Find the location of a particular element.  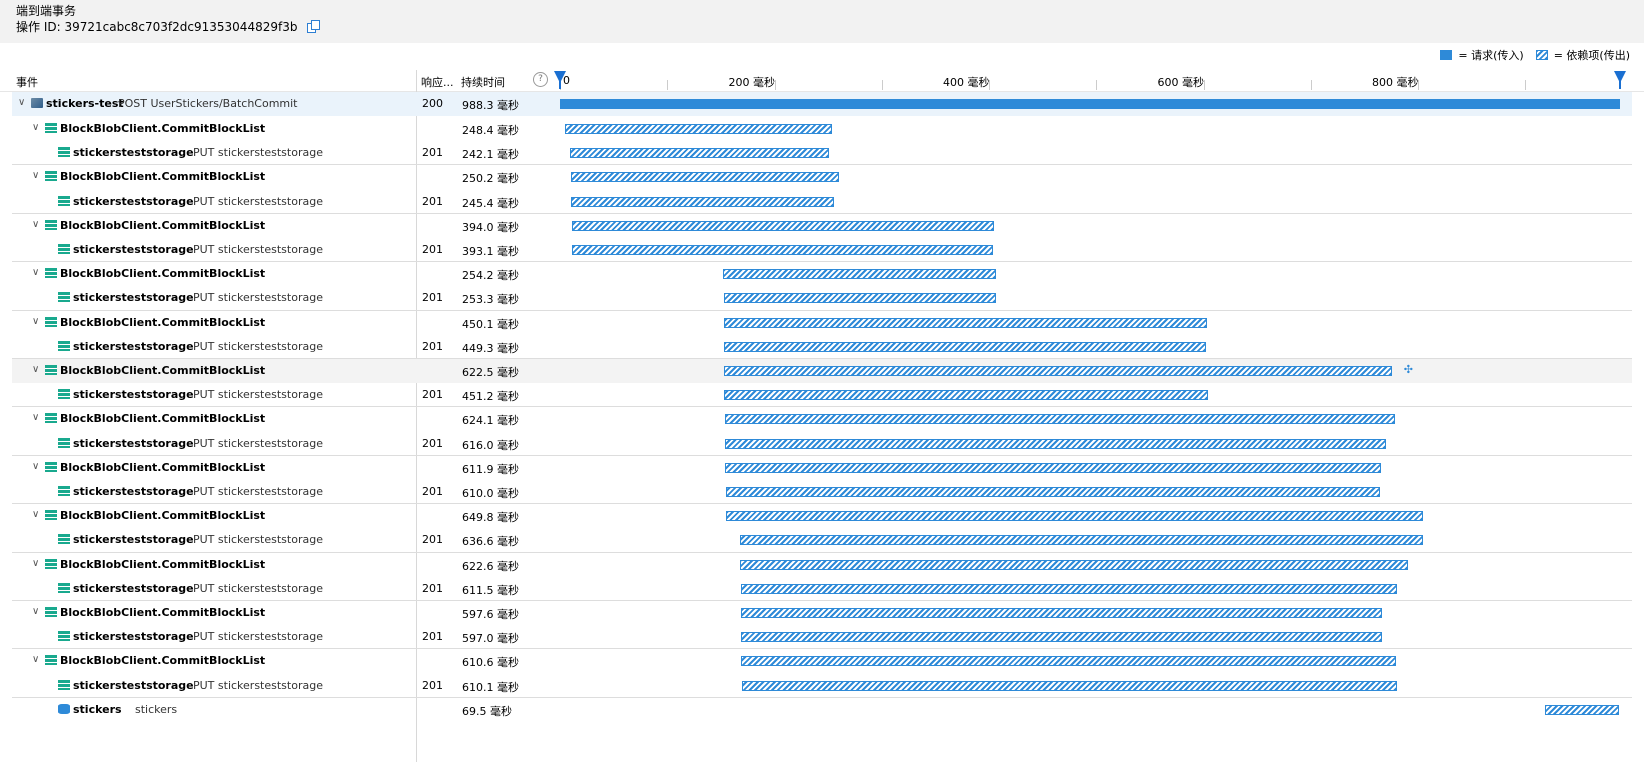

dependency-row: ∨ BlockBlobClient.CommitBlockList 254.2 毫秒 is located at coordinates (822, 274).